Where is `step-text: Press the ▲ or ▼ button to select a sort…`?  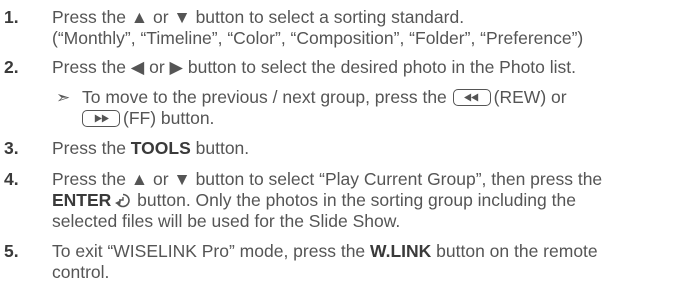 step-text: Press the ▲ or ▼ button to select a sort… is located at coordinates (258, 17).